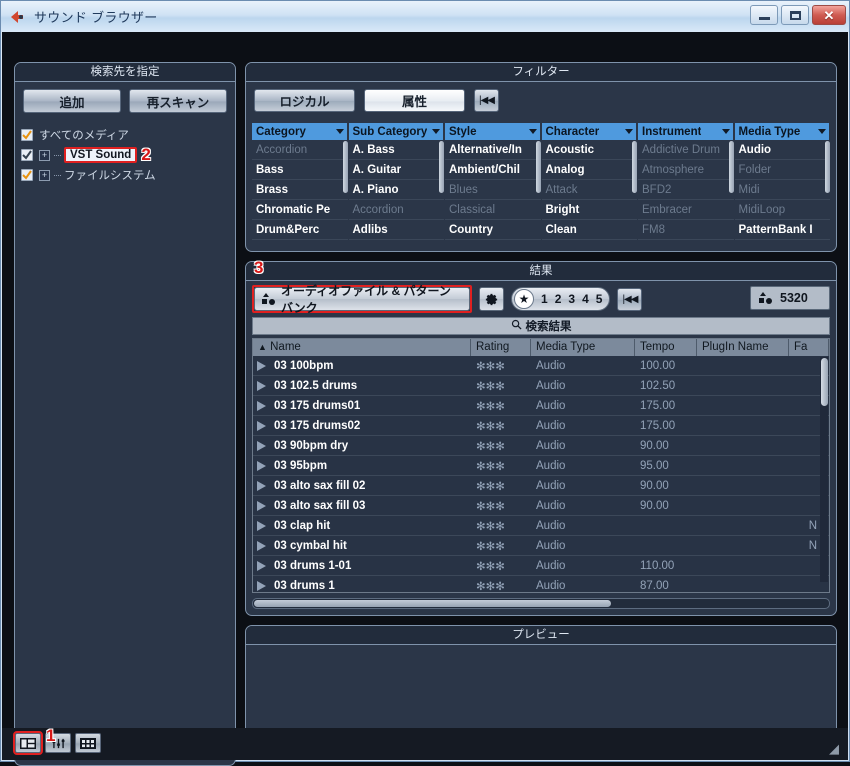 The image size is (850, 766). Describe the element at coordinates (589, 150) in the screenshot. I see `filter-item: Acoustic` at that location.